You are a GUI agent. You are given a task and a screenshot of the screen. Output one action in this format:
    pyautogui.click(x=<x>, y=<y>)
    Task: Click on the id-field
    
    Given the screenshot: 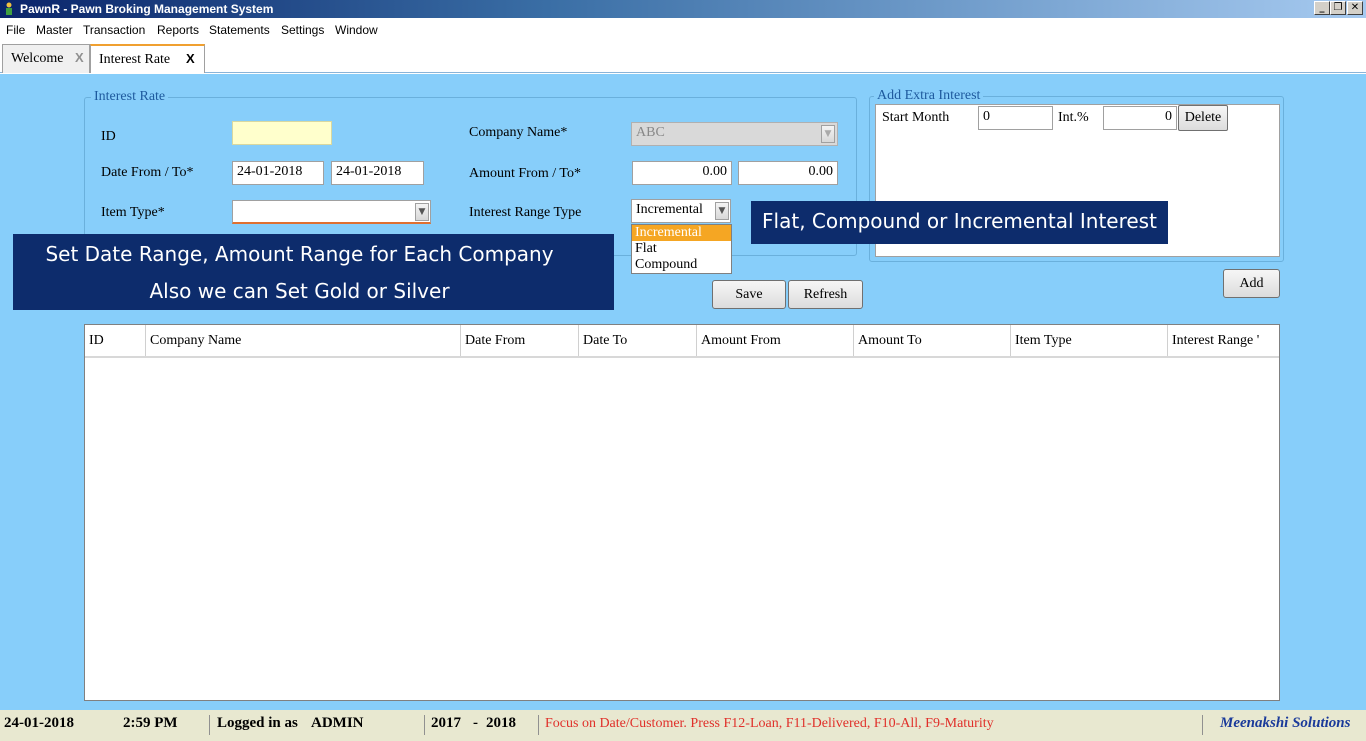 What is the action you would take?
    pyautogui.click(x=282, y=133)
    